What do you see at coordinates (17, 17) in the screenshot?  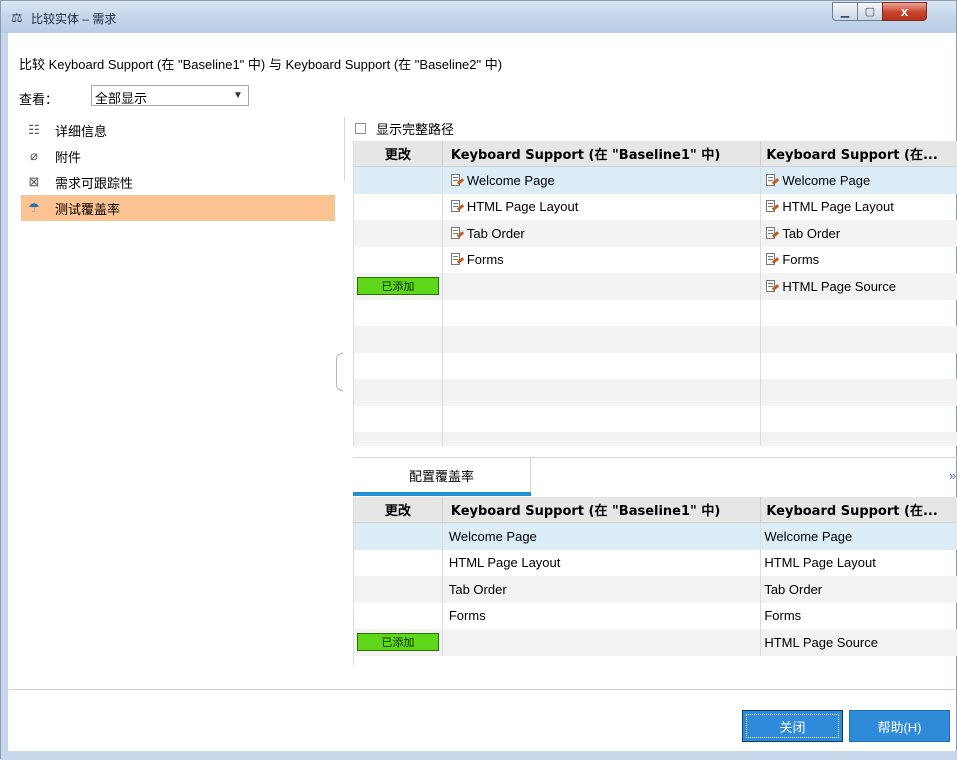 I see `balance-scale-icon: ⚖` at bounding box center [17, 17].